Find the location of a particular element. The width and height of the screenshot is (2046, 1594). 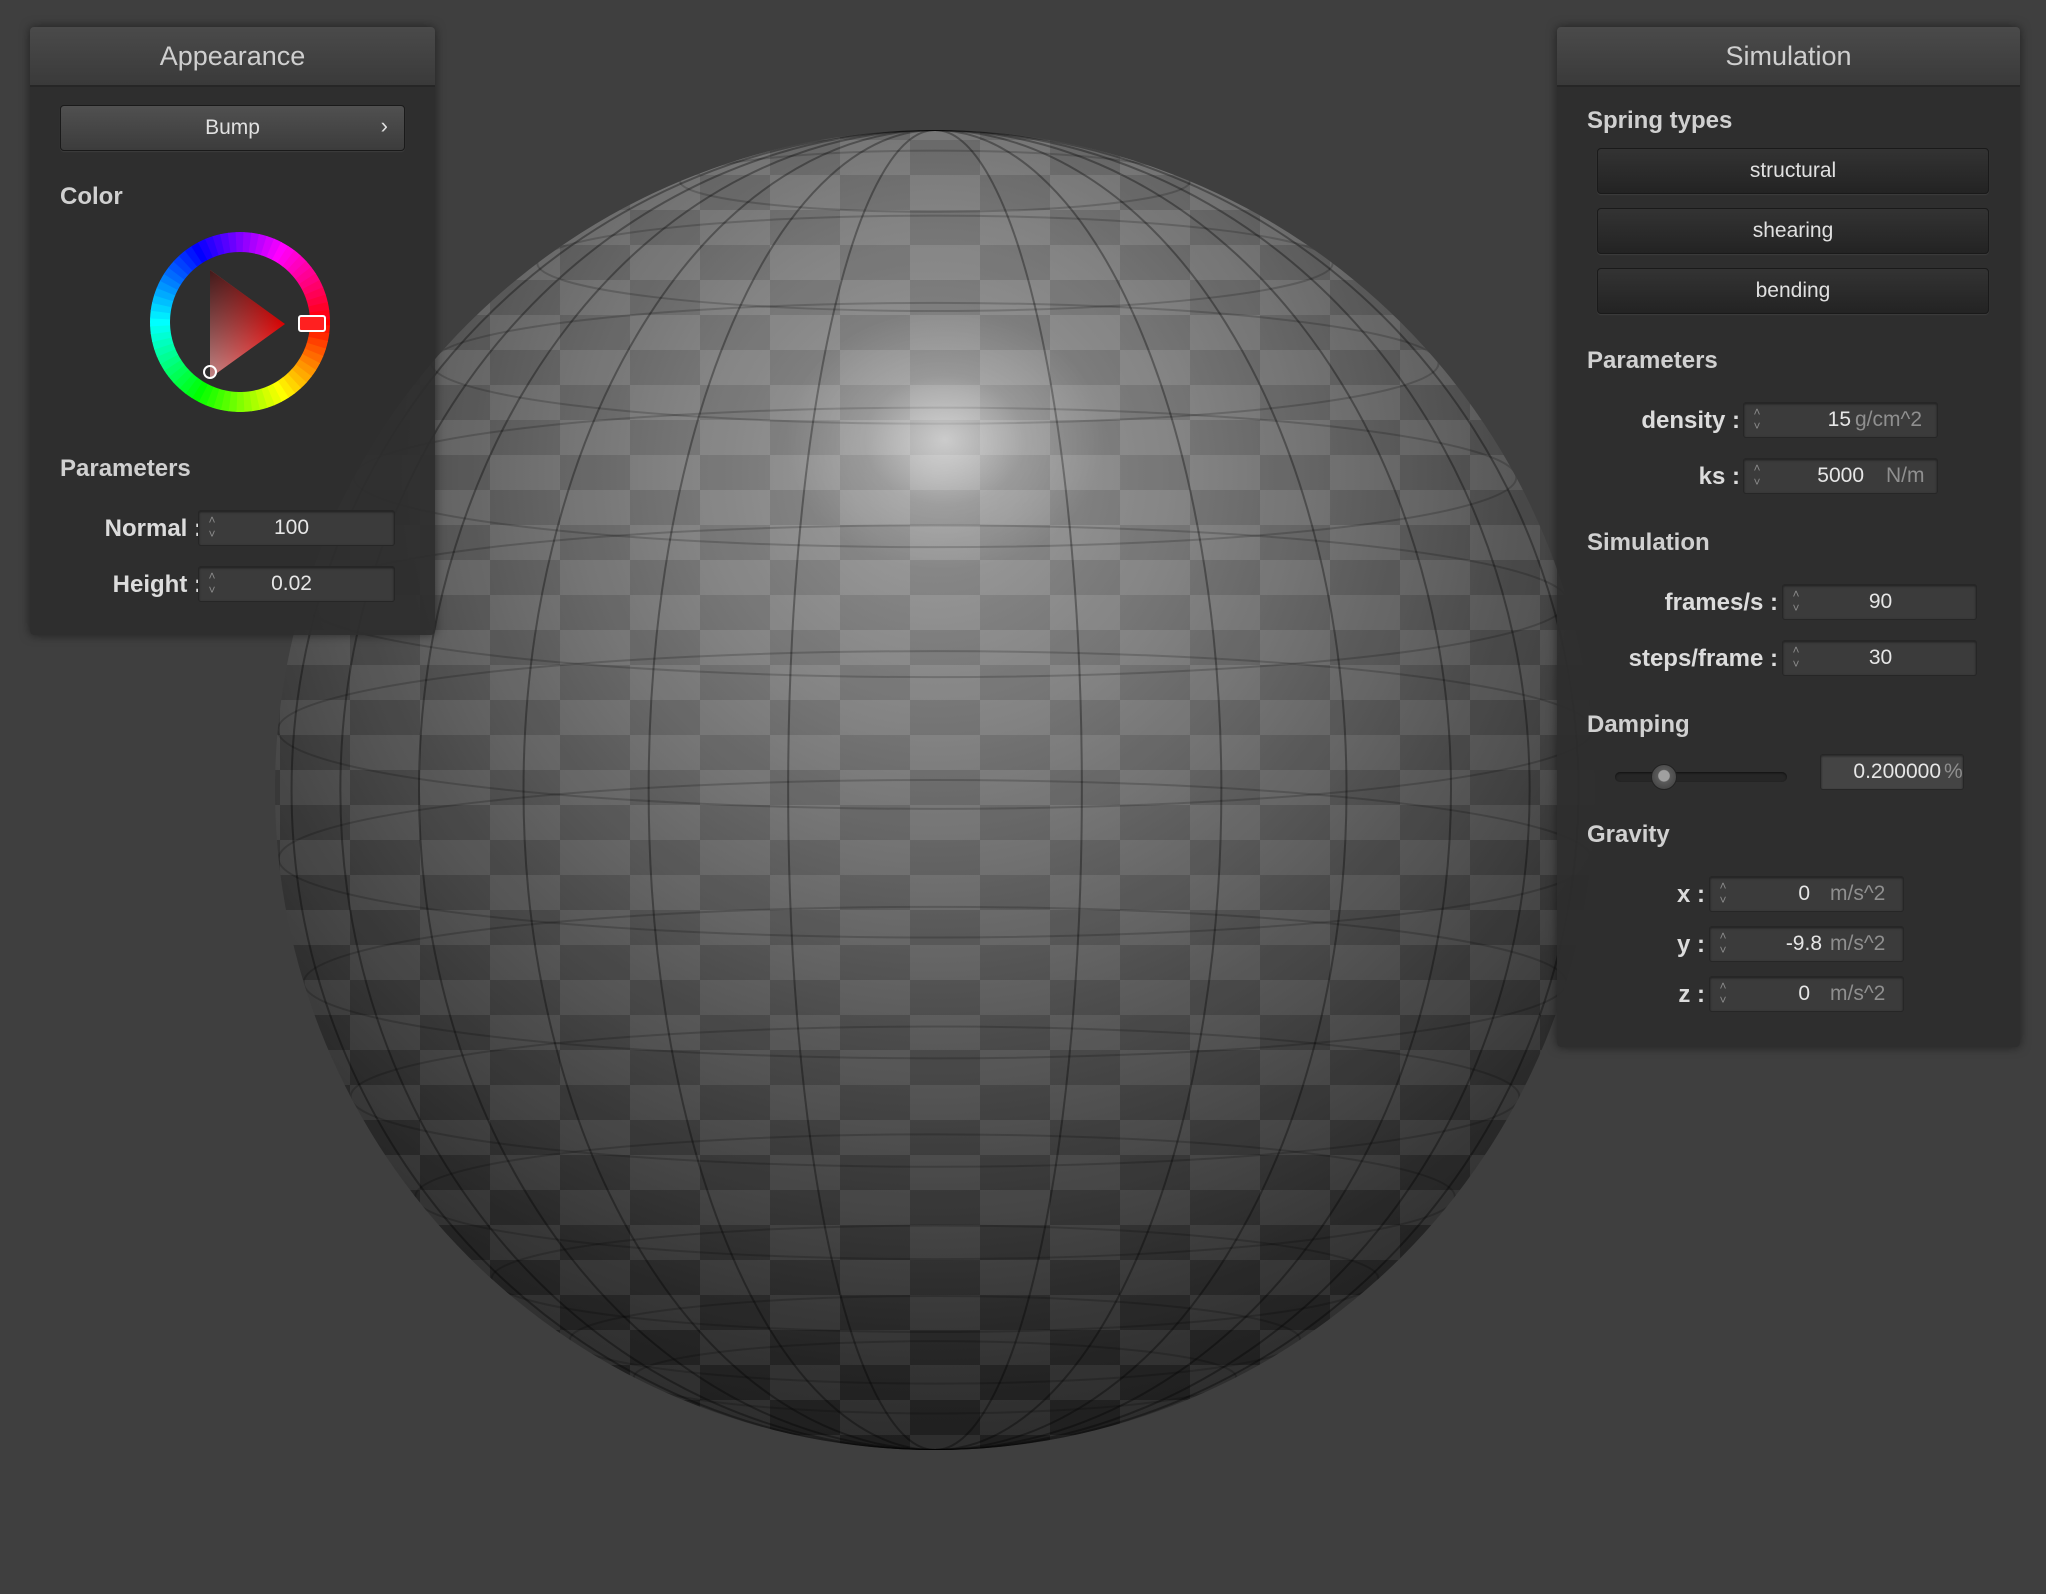

height-spinbox: ˄ ˅ 0.02 is located at coordinates (296, 584).